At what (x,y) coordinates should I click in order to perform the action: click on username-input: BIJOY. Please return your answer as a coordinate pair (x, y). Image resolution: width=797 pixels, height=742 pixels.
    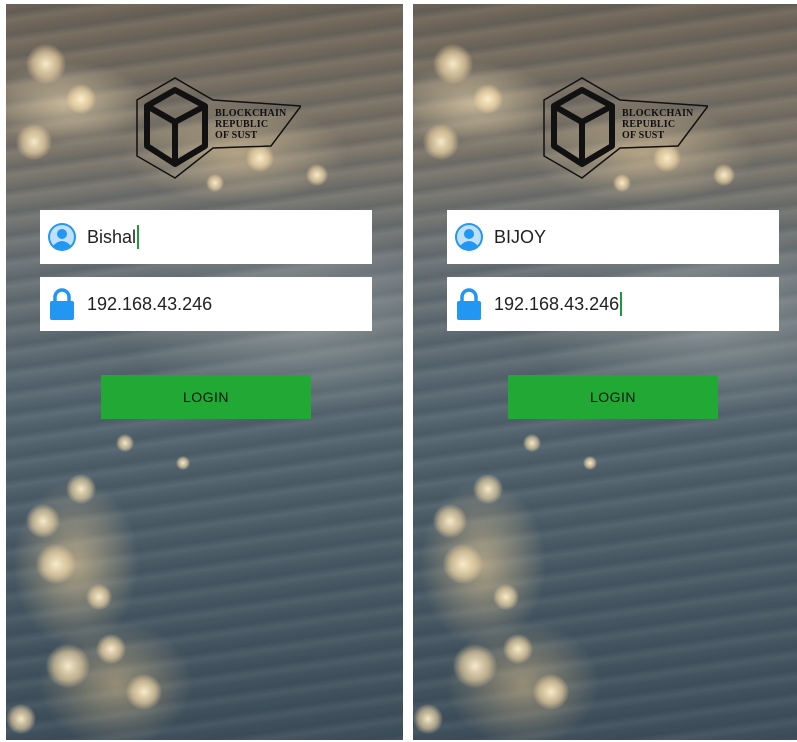
    Looking at the image, I should click on (520, 237).